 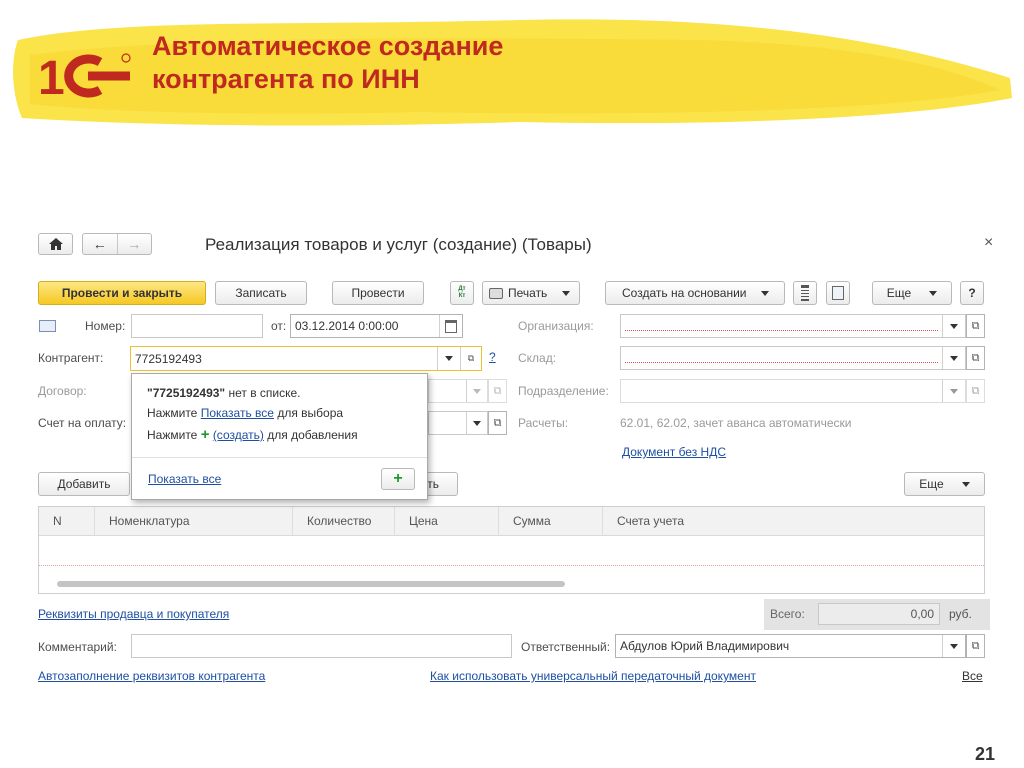 What do you see at coordinates (47, 326) in the screenshot?
I see `document-status-icon` at bounding box center [47, 326].